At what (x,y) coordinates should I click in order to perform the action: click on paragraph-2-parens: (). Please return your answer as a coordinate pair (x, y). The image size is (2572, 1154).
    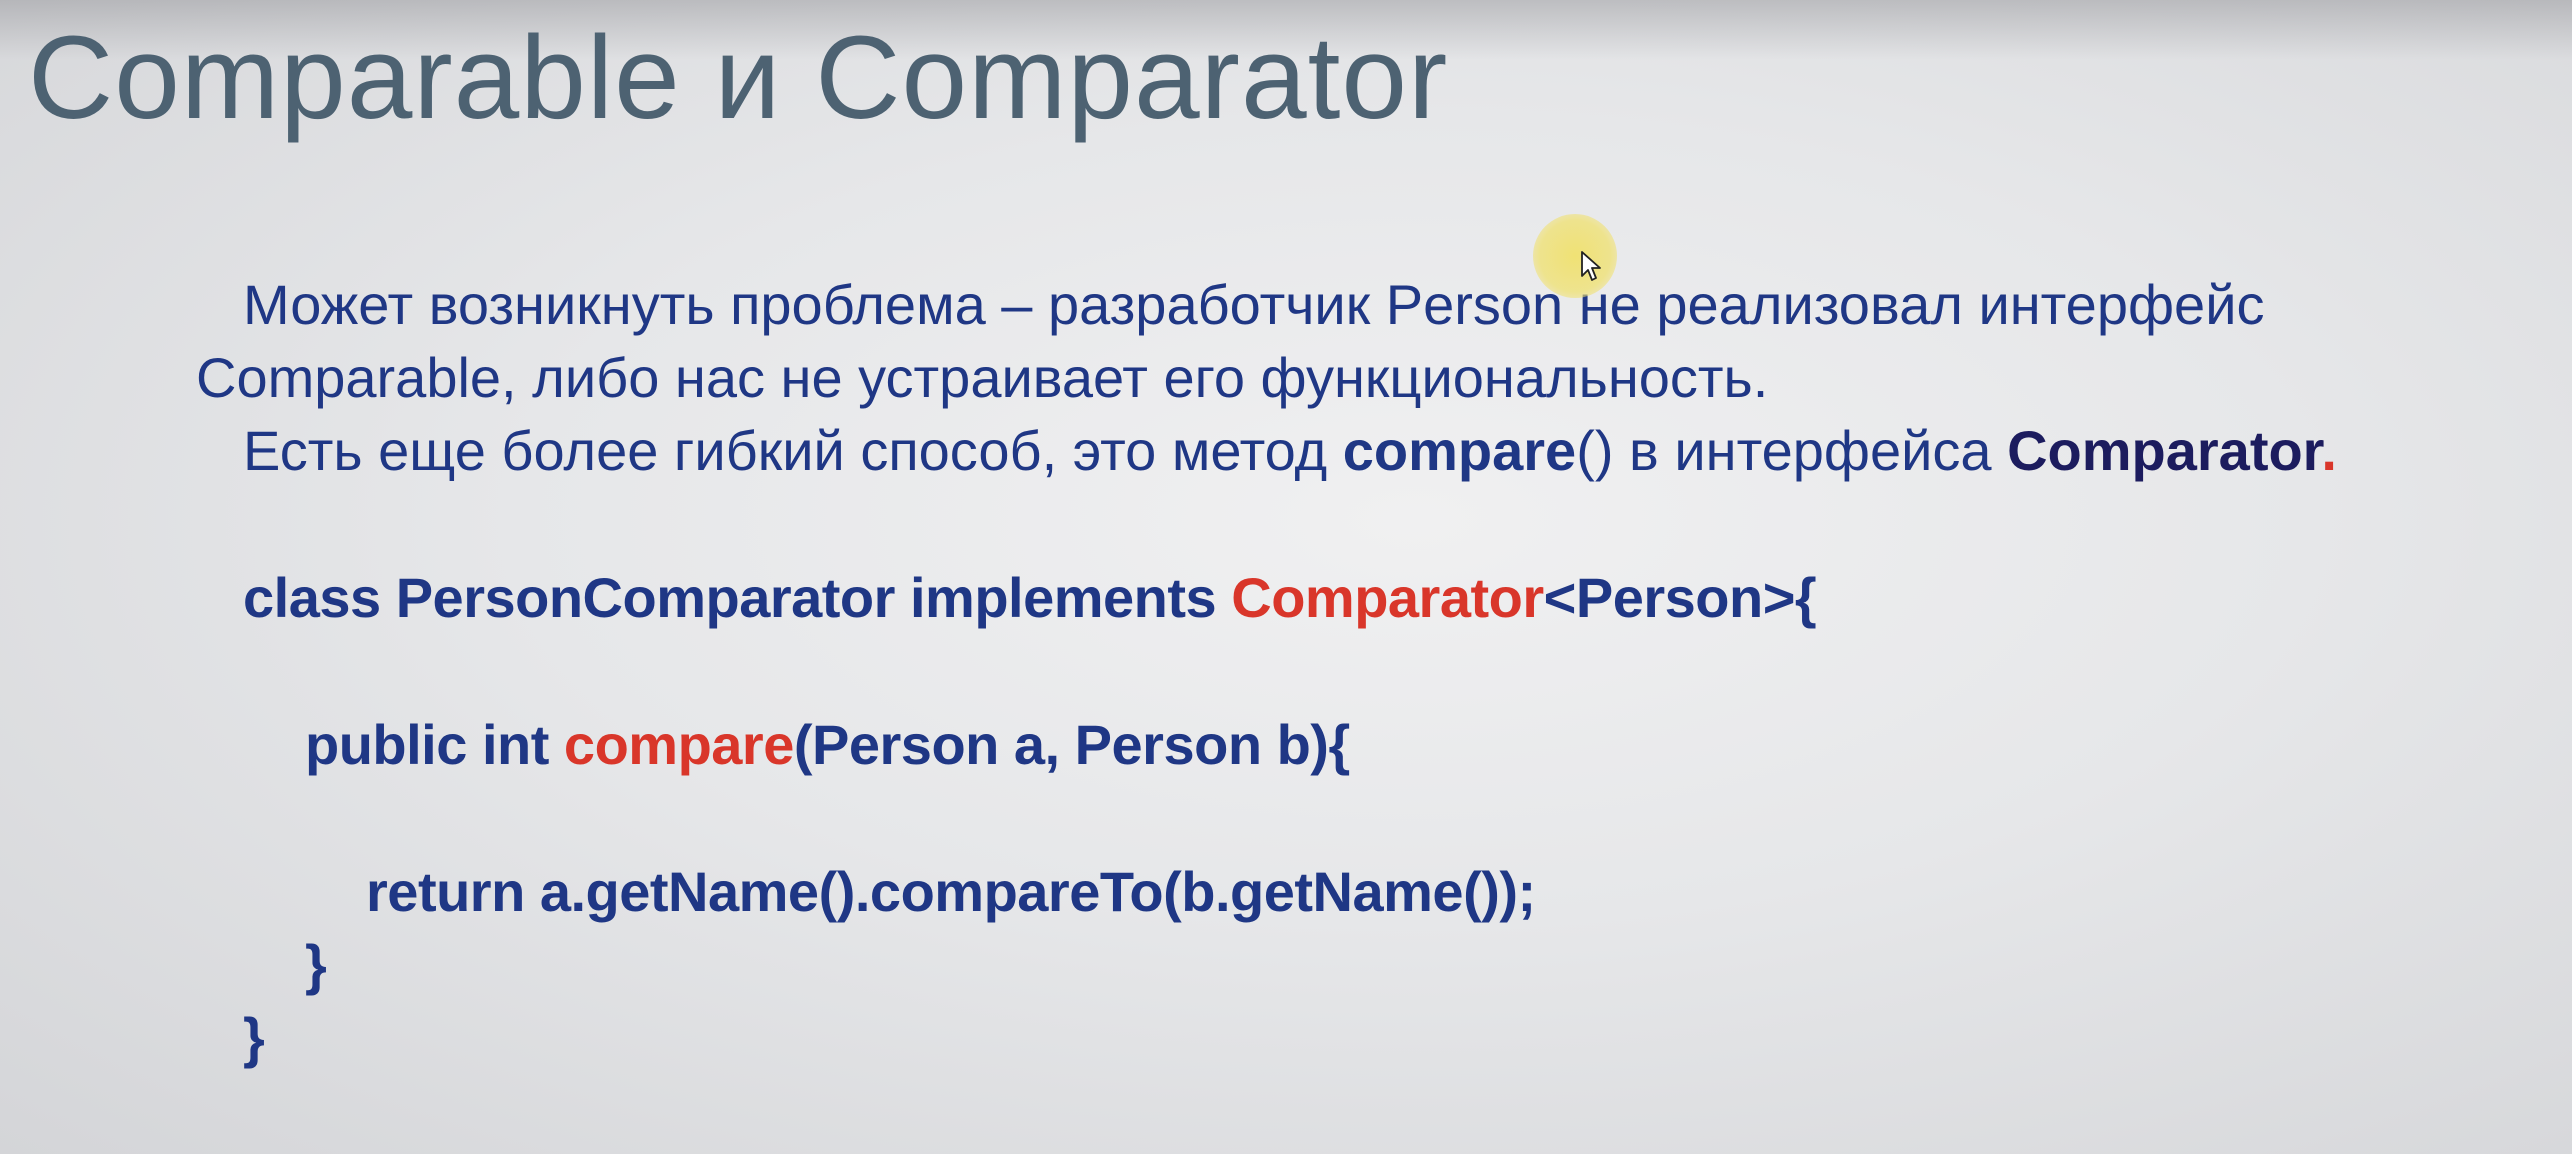
    Looking at the image, I should click on (1595, 450).